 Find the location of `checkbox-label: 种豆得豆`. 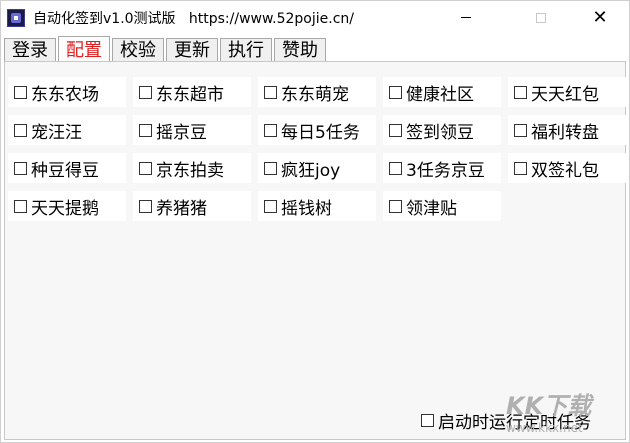

checkbox-label: 种豆得豆 is located at coordinates (65, 170).